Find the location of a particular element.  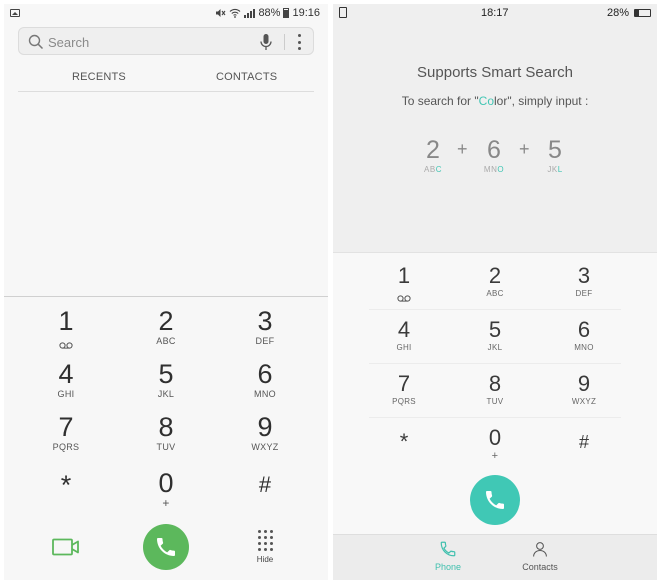

example-plus: + is located at coordinates (524, 149).